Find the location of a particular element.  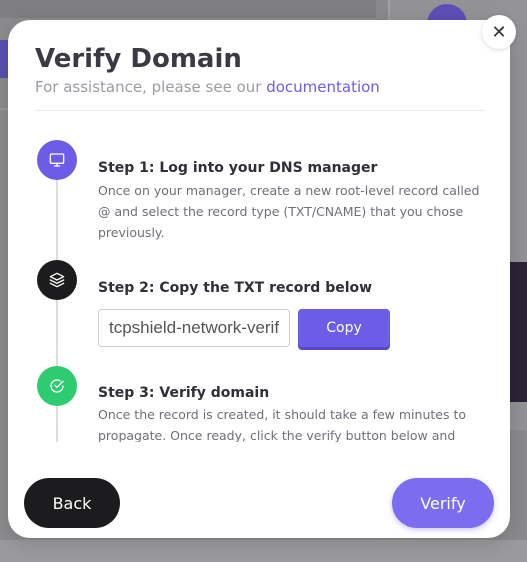

layers-icon is located at coordinates (57, 280).